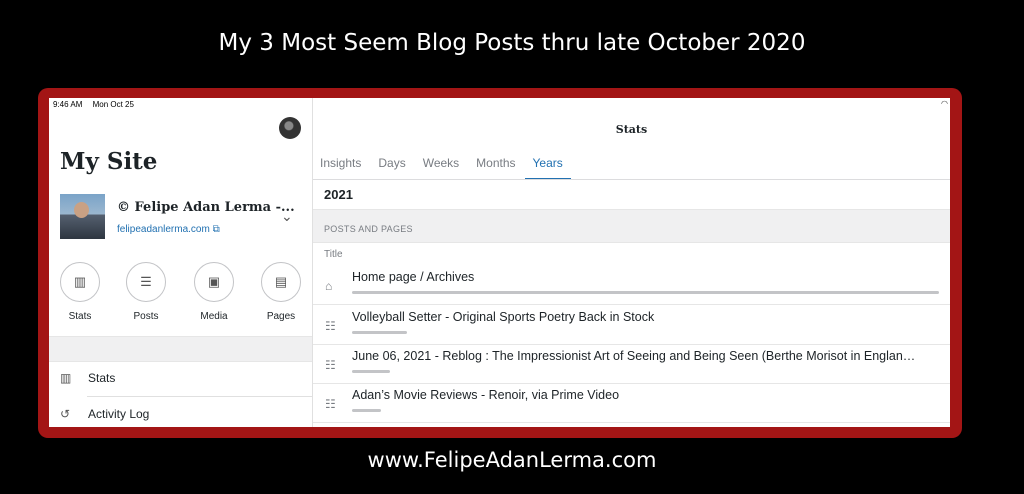 This screenshot has width=1024, height=494. Describe the element at coordinates (163, 229) in the screenshot. I see `site-url-text: felipeadanlerma.com` at that location.